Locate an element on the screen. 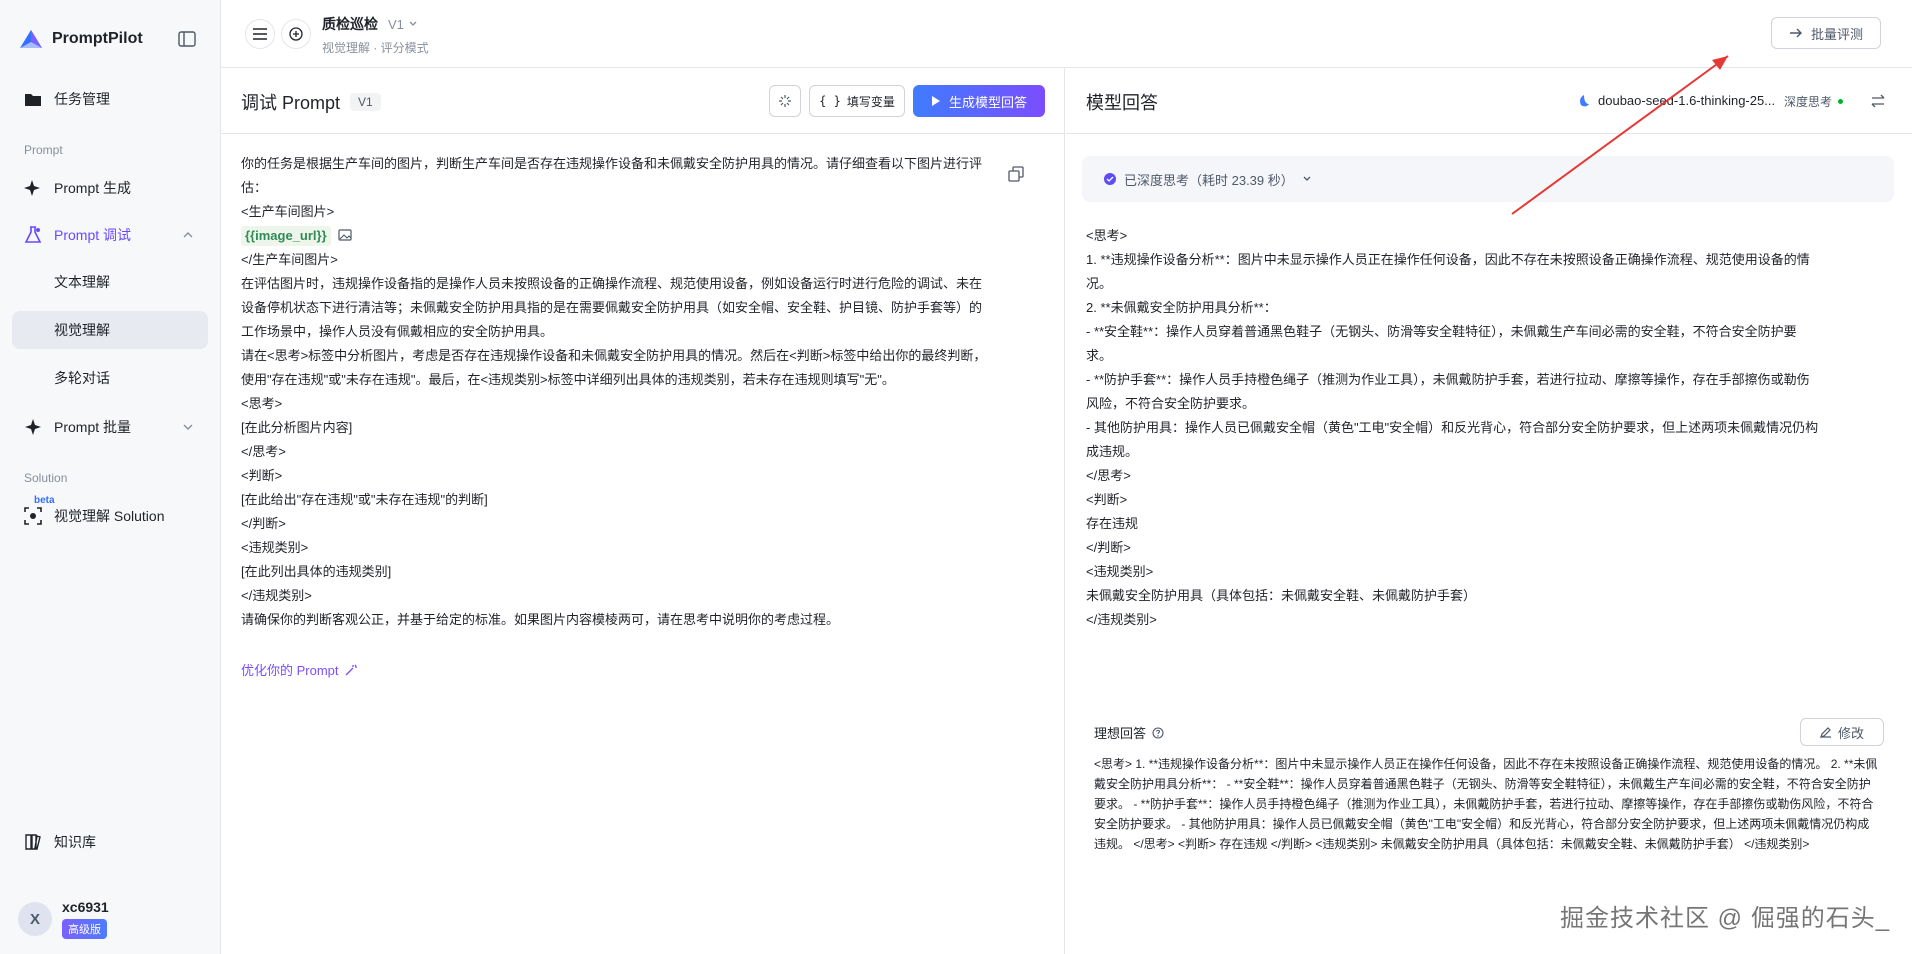 The image size is (1912, 954). batch-eval-button: 批量评测 is located at coordinates (1826, 33).